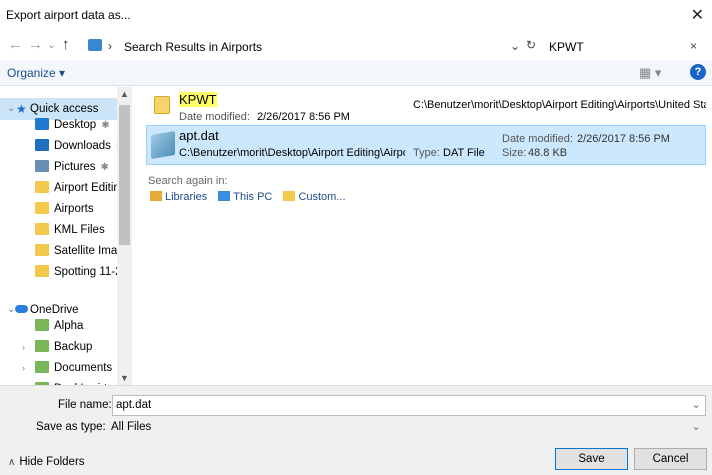 The height and width of the screenshot is (475, 712). What do you see at coordinates (66, 252) in the screenshot?
I see `sidebar-item: Satellite Images` at bounding box center [66, 252].